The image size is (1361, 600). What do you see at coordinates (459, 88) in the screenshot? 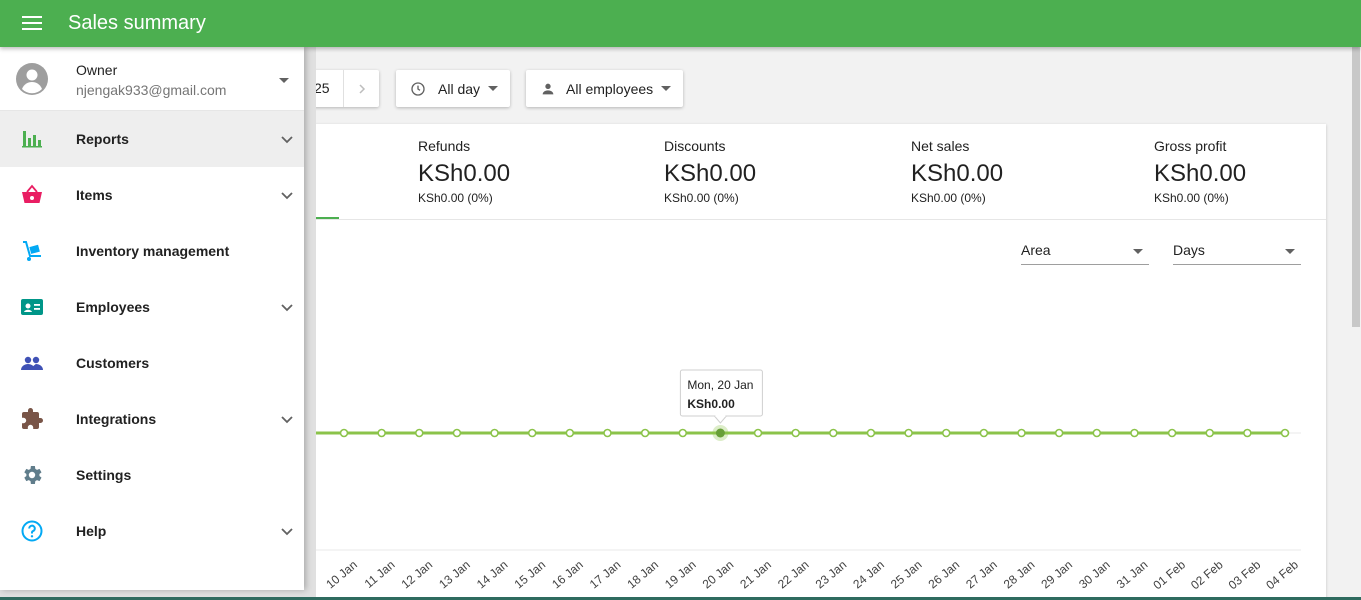
I see `time-filter-label: All day` at bounding box center [459, 88].